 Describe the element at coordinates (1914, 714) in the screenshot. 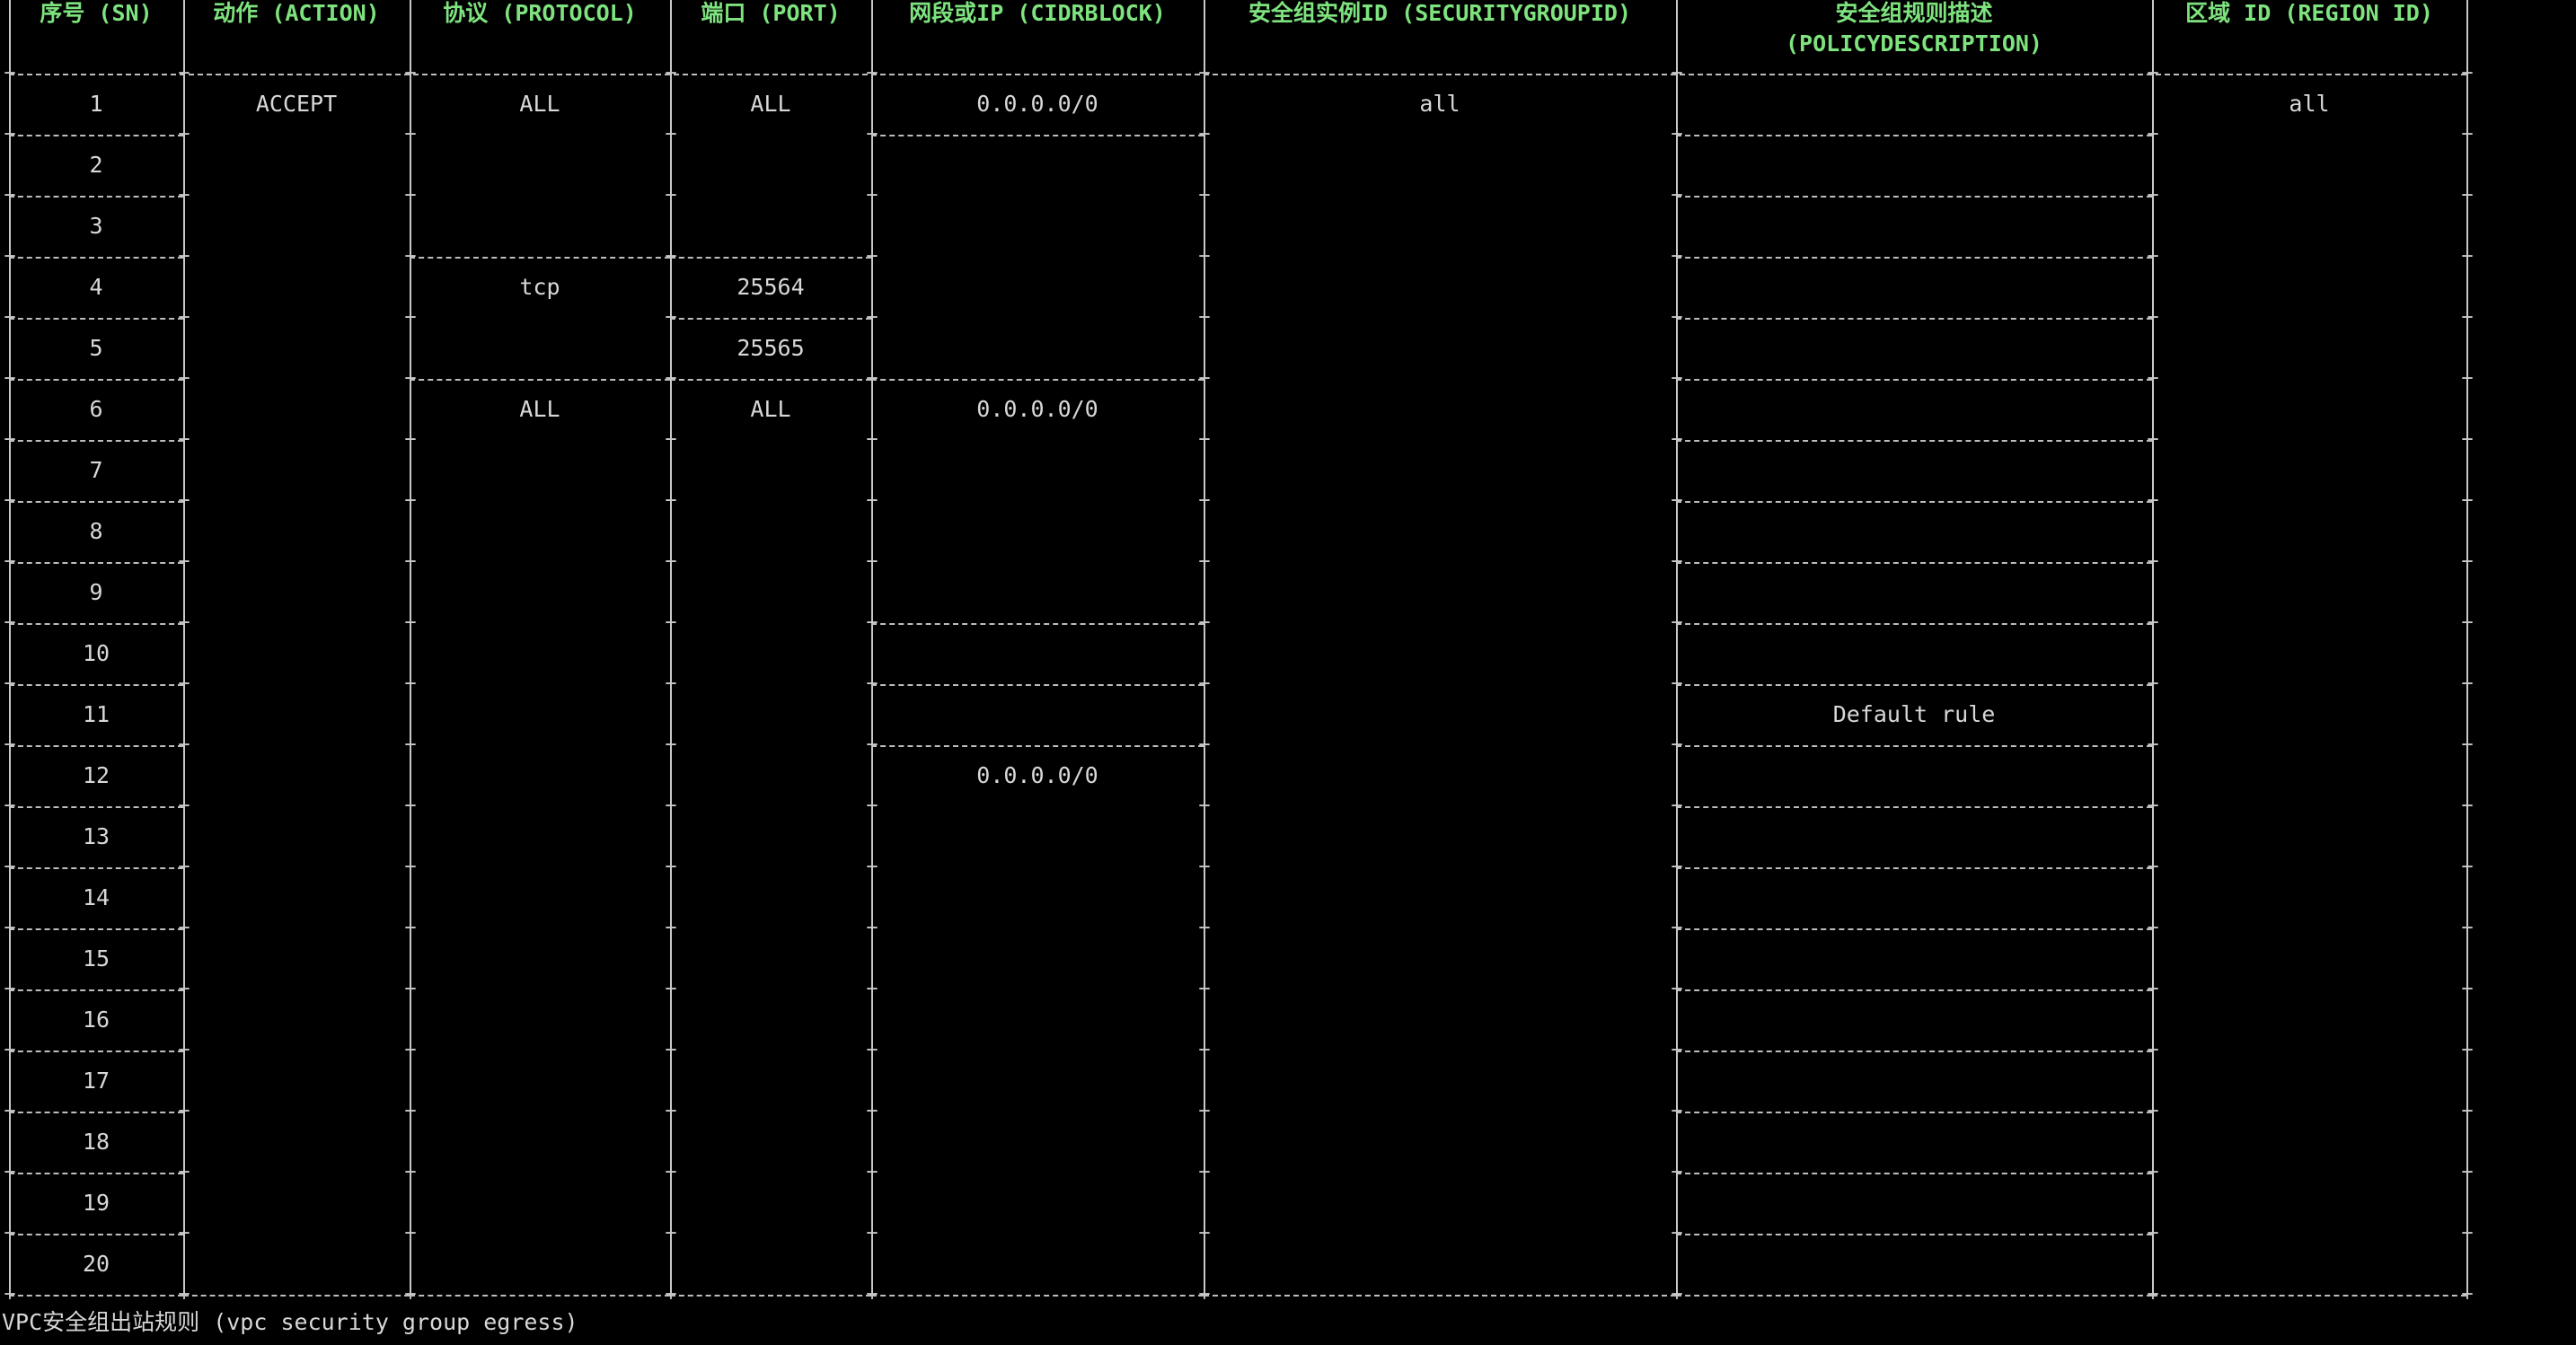

I see `table-cell-desc: Default rule` at that location.